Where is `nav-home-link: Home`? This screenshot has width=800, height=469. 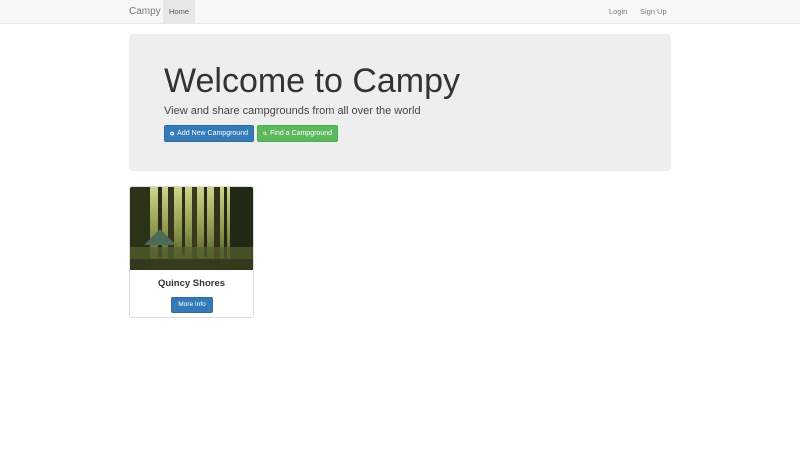 nav-home-link: Home is located at coordinates (179, 11).